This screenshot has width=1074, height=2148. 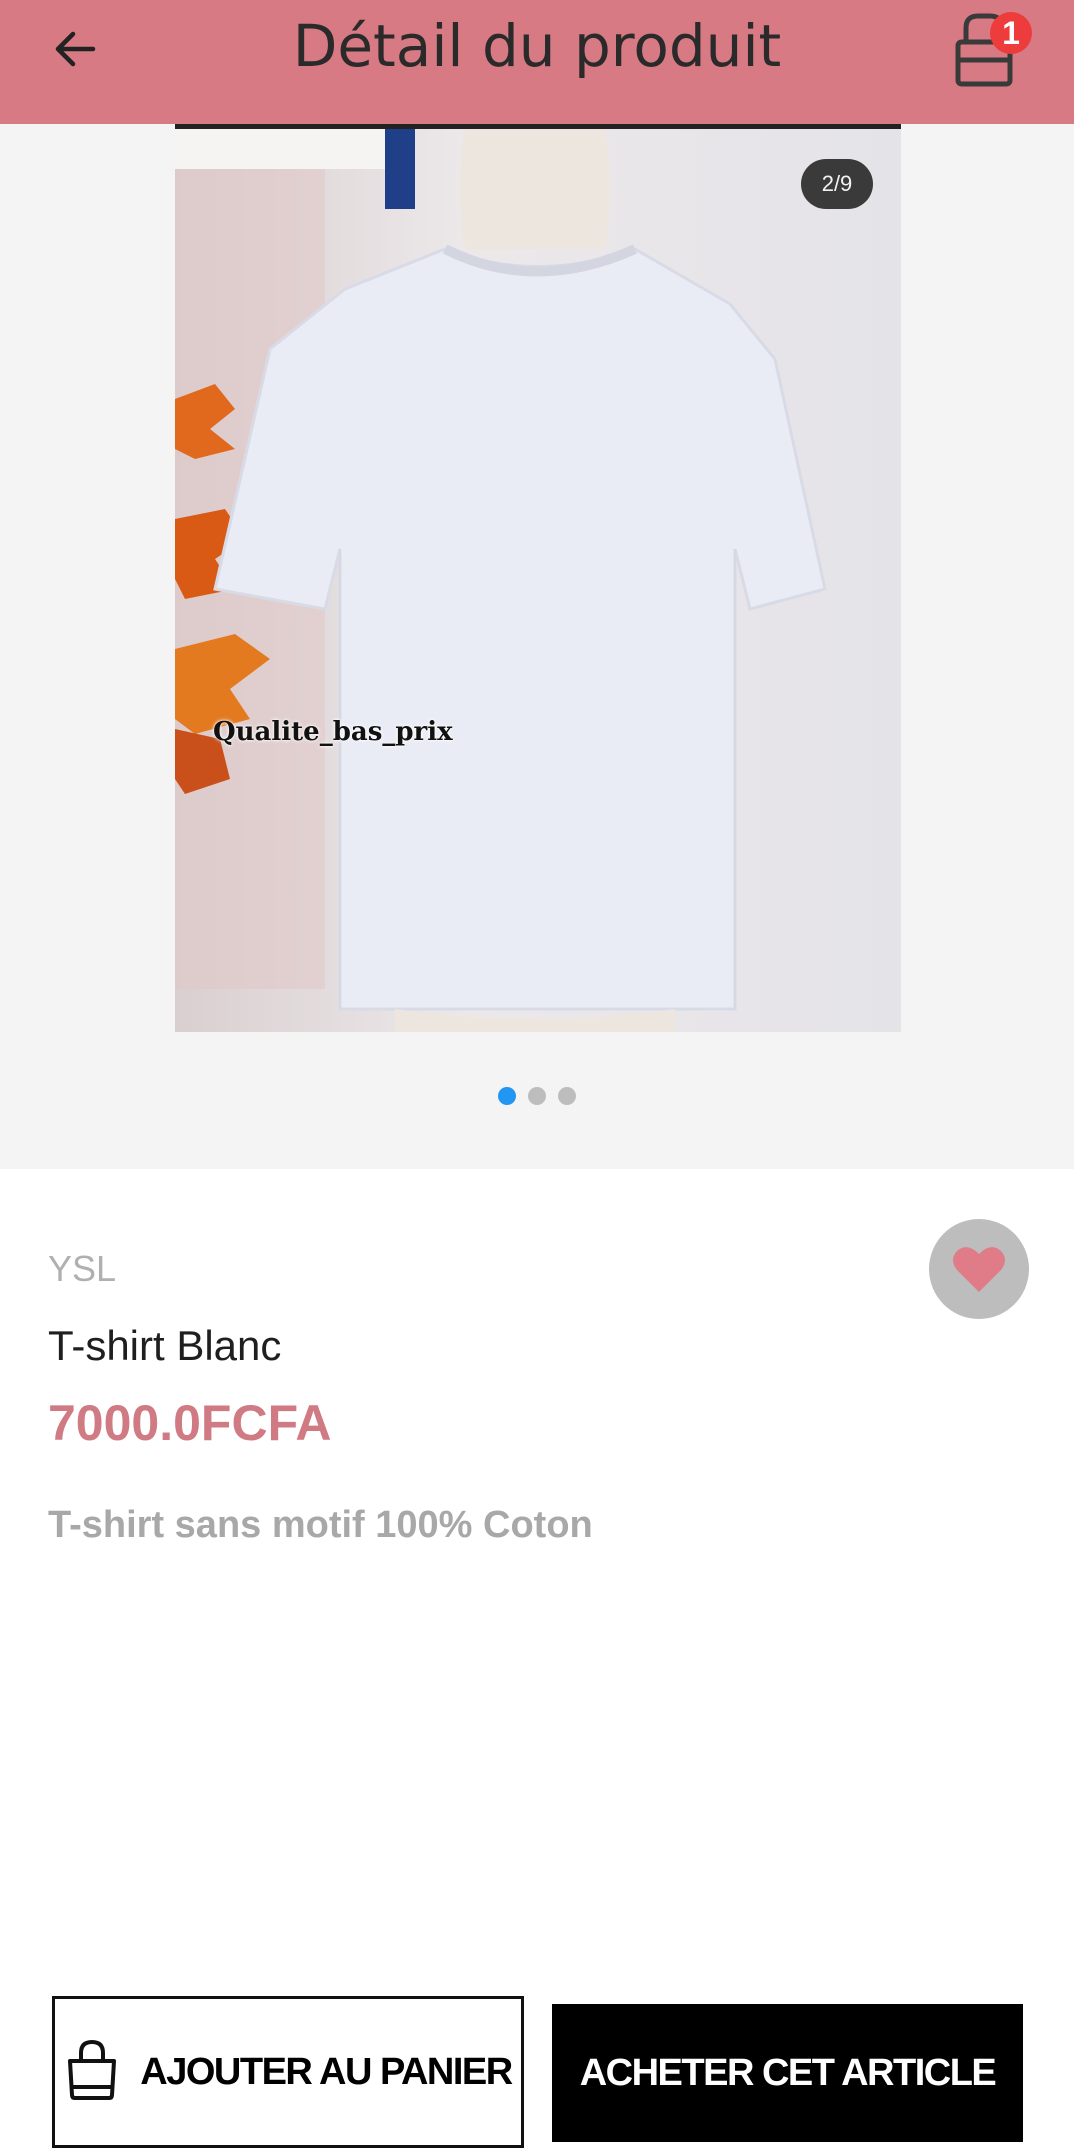 I want to click on product-name: T-shirt Blanc, so click(x=165, y=1345).